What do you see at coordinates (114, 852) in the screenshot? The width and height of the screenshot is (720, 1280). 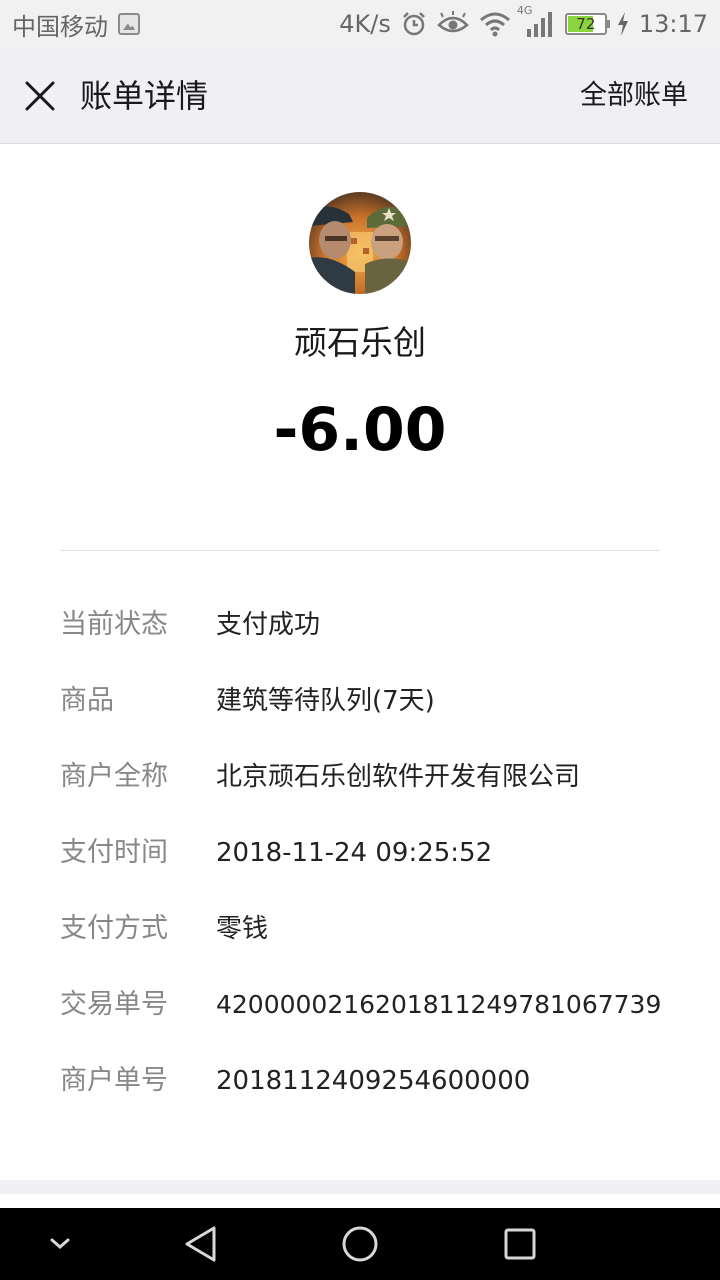 I see `detail-label: 支付时间` at bounding box center [114, 852].